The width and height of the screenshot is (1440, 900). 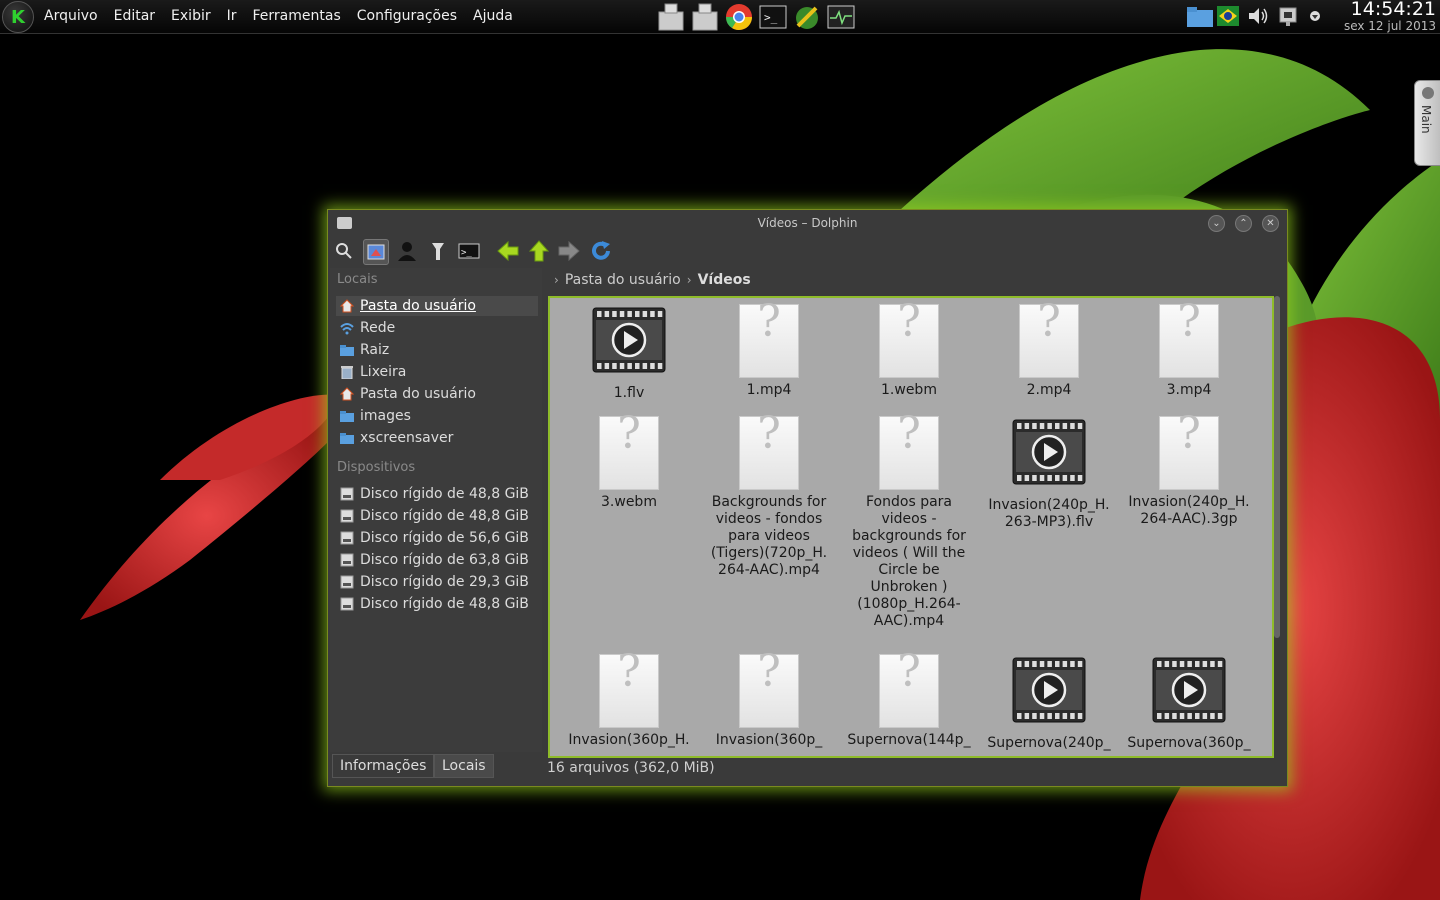 I want to click on file-item: 1.flv, so click(x=629, y=353).